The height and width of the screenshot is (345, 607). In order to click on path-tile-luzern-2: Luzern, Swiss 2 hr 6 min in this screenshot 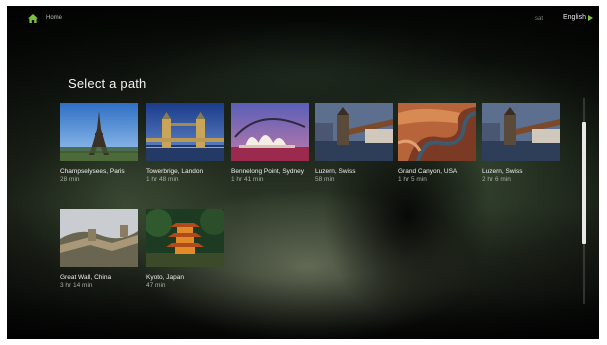, I will do `click(521, 143)`.